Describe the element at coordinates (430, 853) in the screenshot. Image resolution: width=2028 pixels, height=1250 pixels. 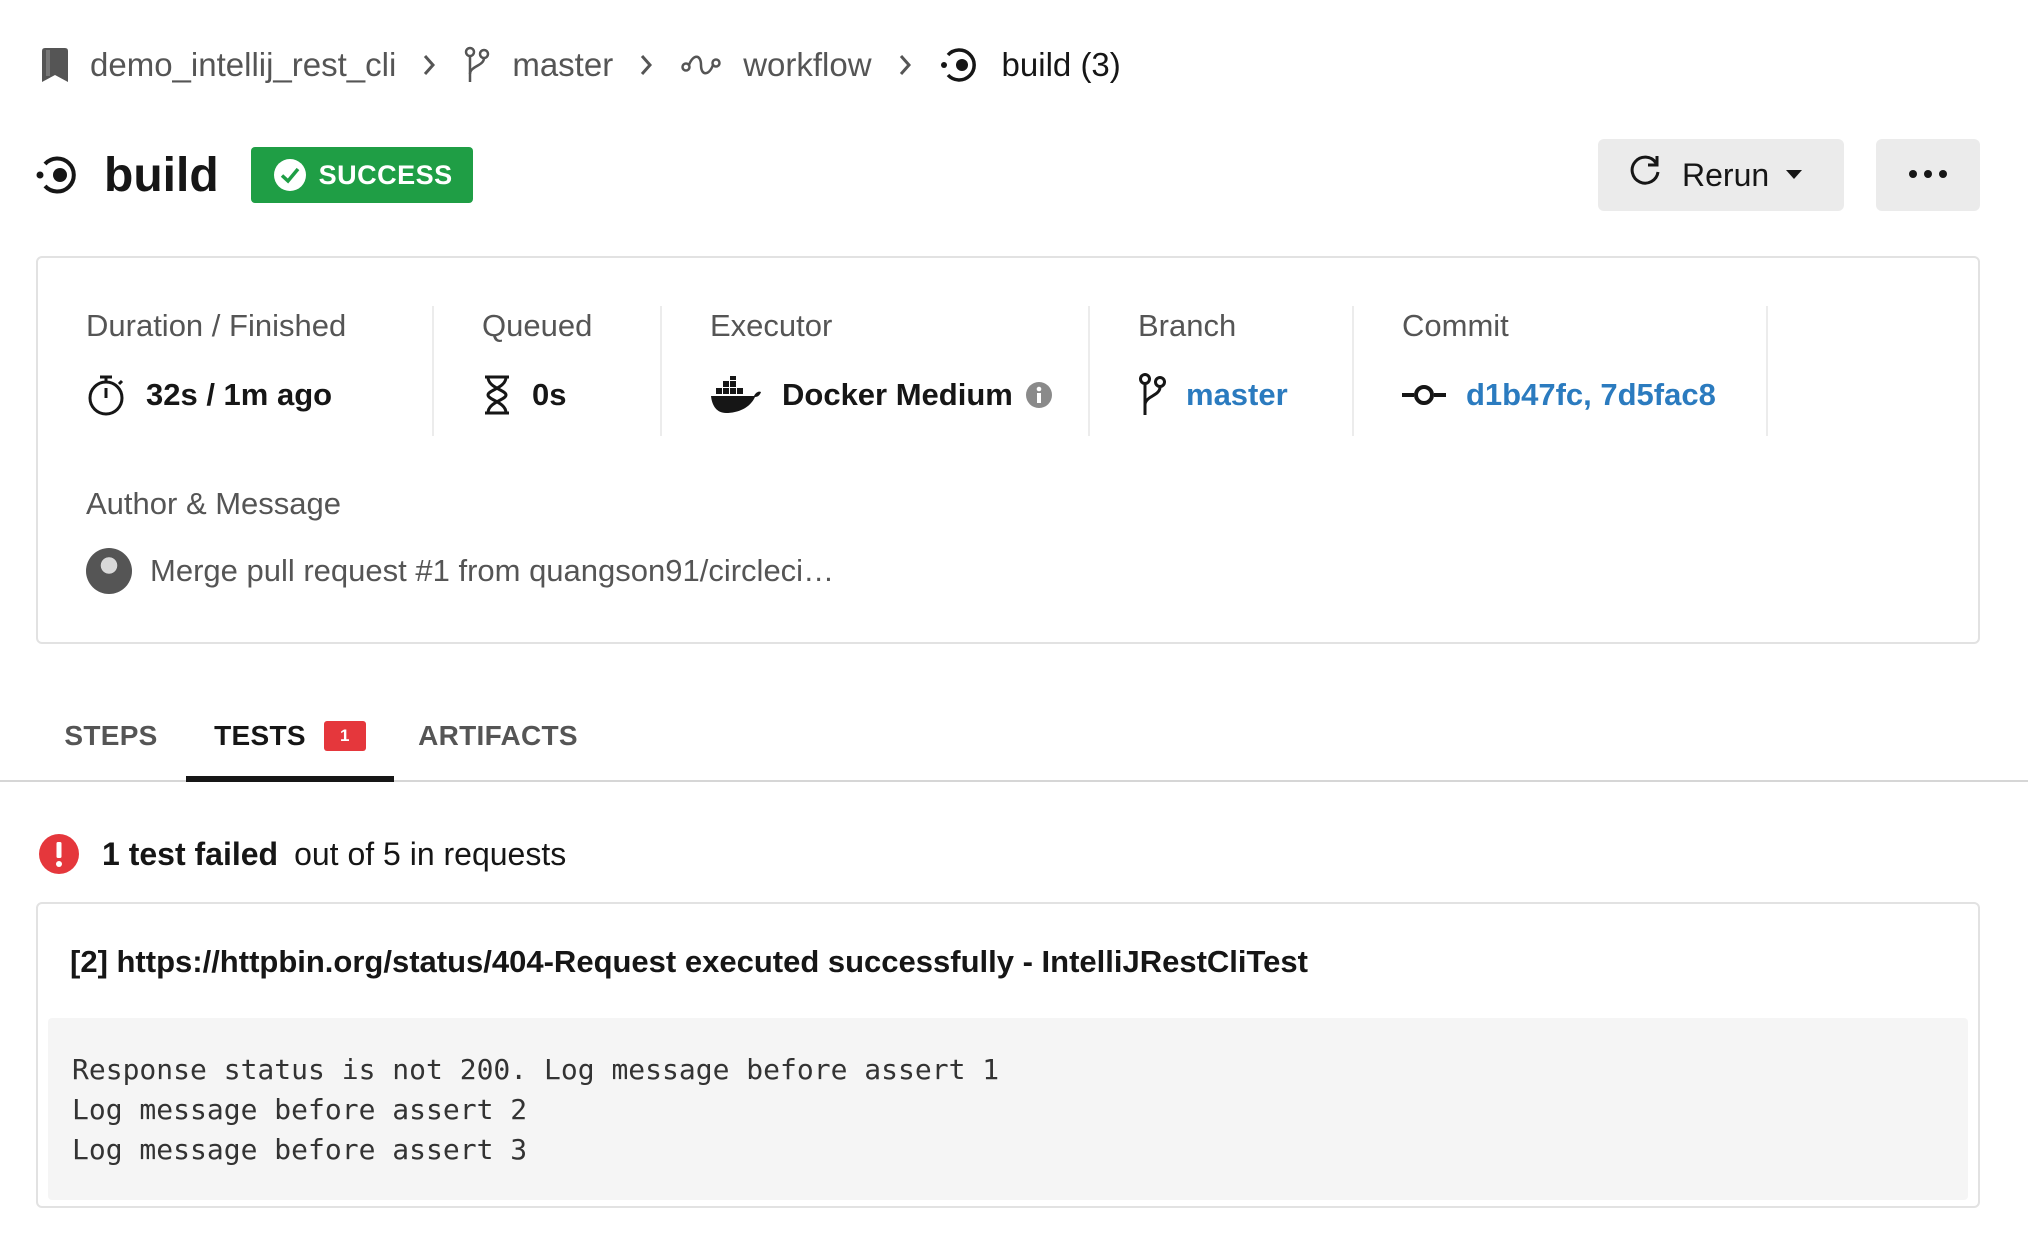
I see `summary-detail: out of 5 in requests` at that location.